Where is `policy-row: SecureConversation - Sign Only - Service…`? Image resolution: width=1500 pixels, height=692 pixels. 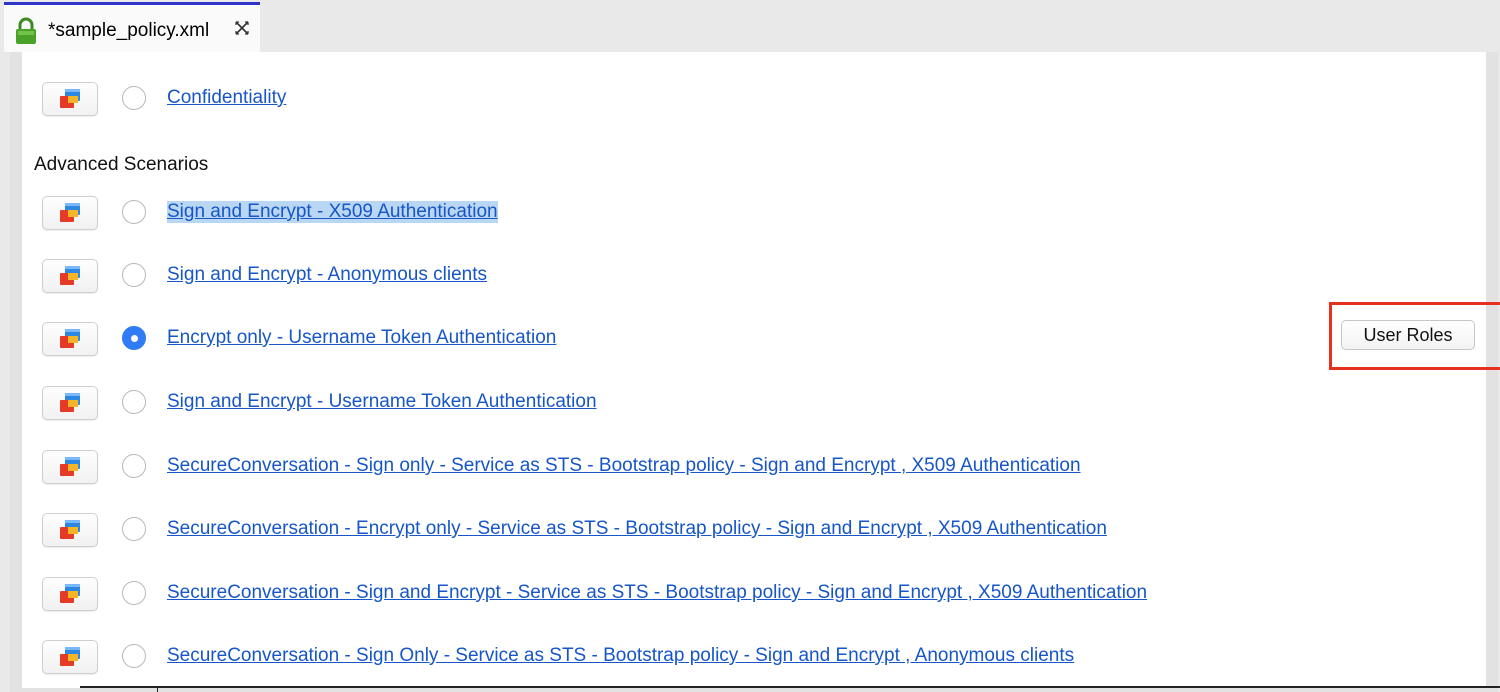
policy-row: SecureConversation - Sign Only - Service… is located at coordinates (754, 658).